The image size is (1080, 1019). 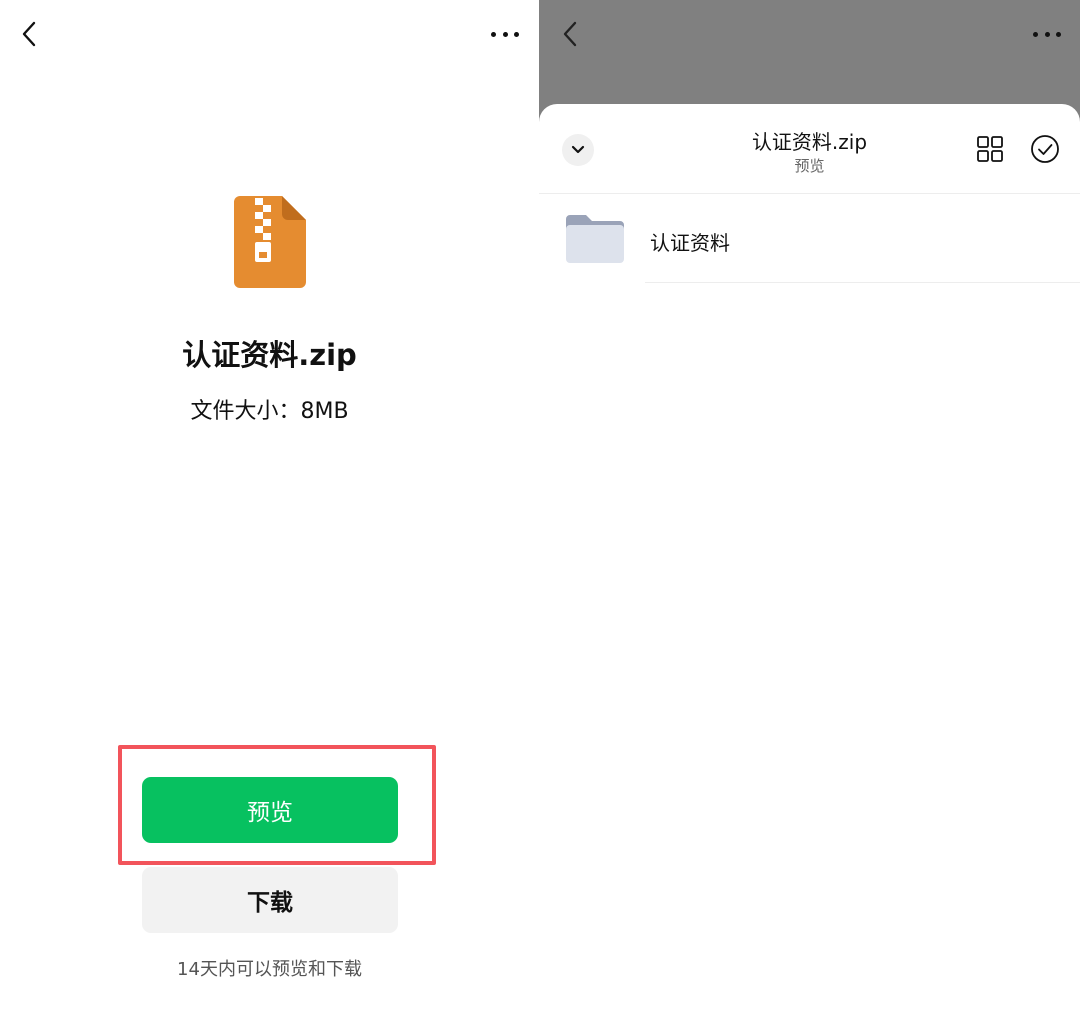 I want to click on check-circle-icon, so click(x=1045, y=149).